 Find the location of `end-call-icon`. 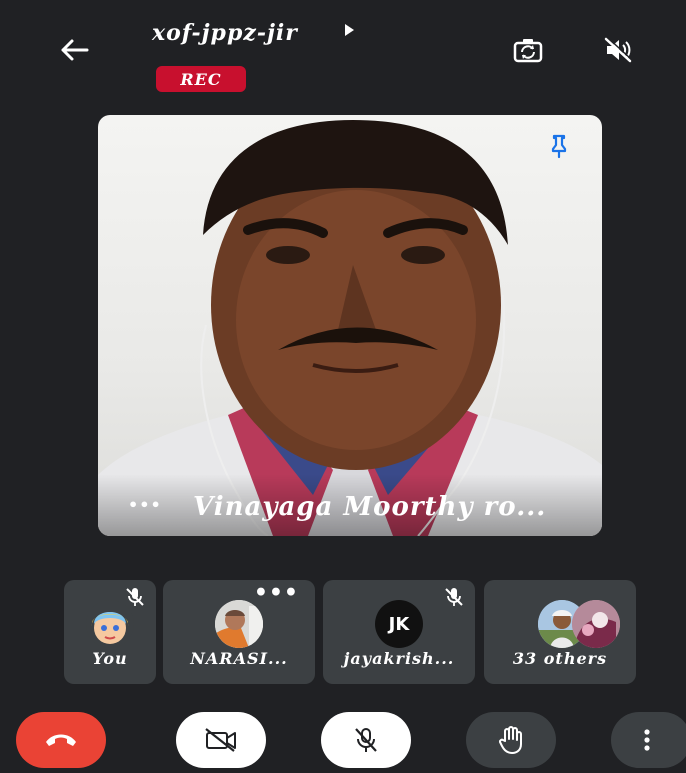

end-call-icon is located at coordinates (61, 740).